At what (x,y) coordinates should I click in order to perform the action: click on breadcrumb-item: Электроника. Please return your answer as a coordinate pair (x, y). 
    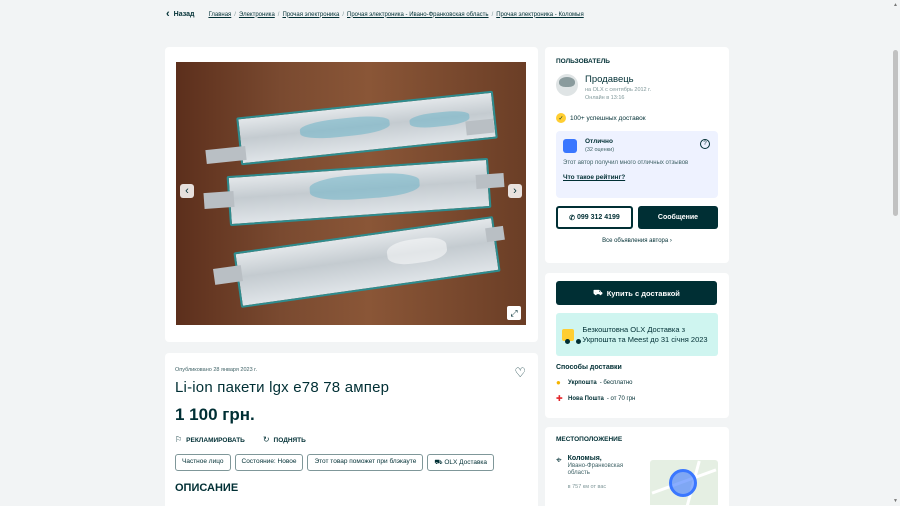
    Looking at the image, I should click on (257, 15).